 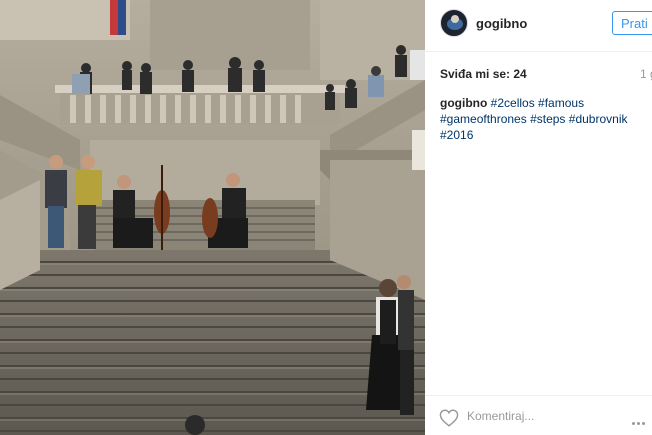 I want to click on likes-row: Sviđa mi se: 24 1 g, so click(x=546, y=74).